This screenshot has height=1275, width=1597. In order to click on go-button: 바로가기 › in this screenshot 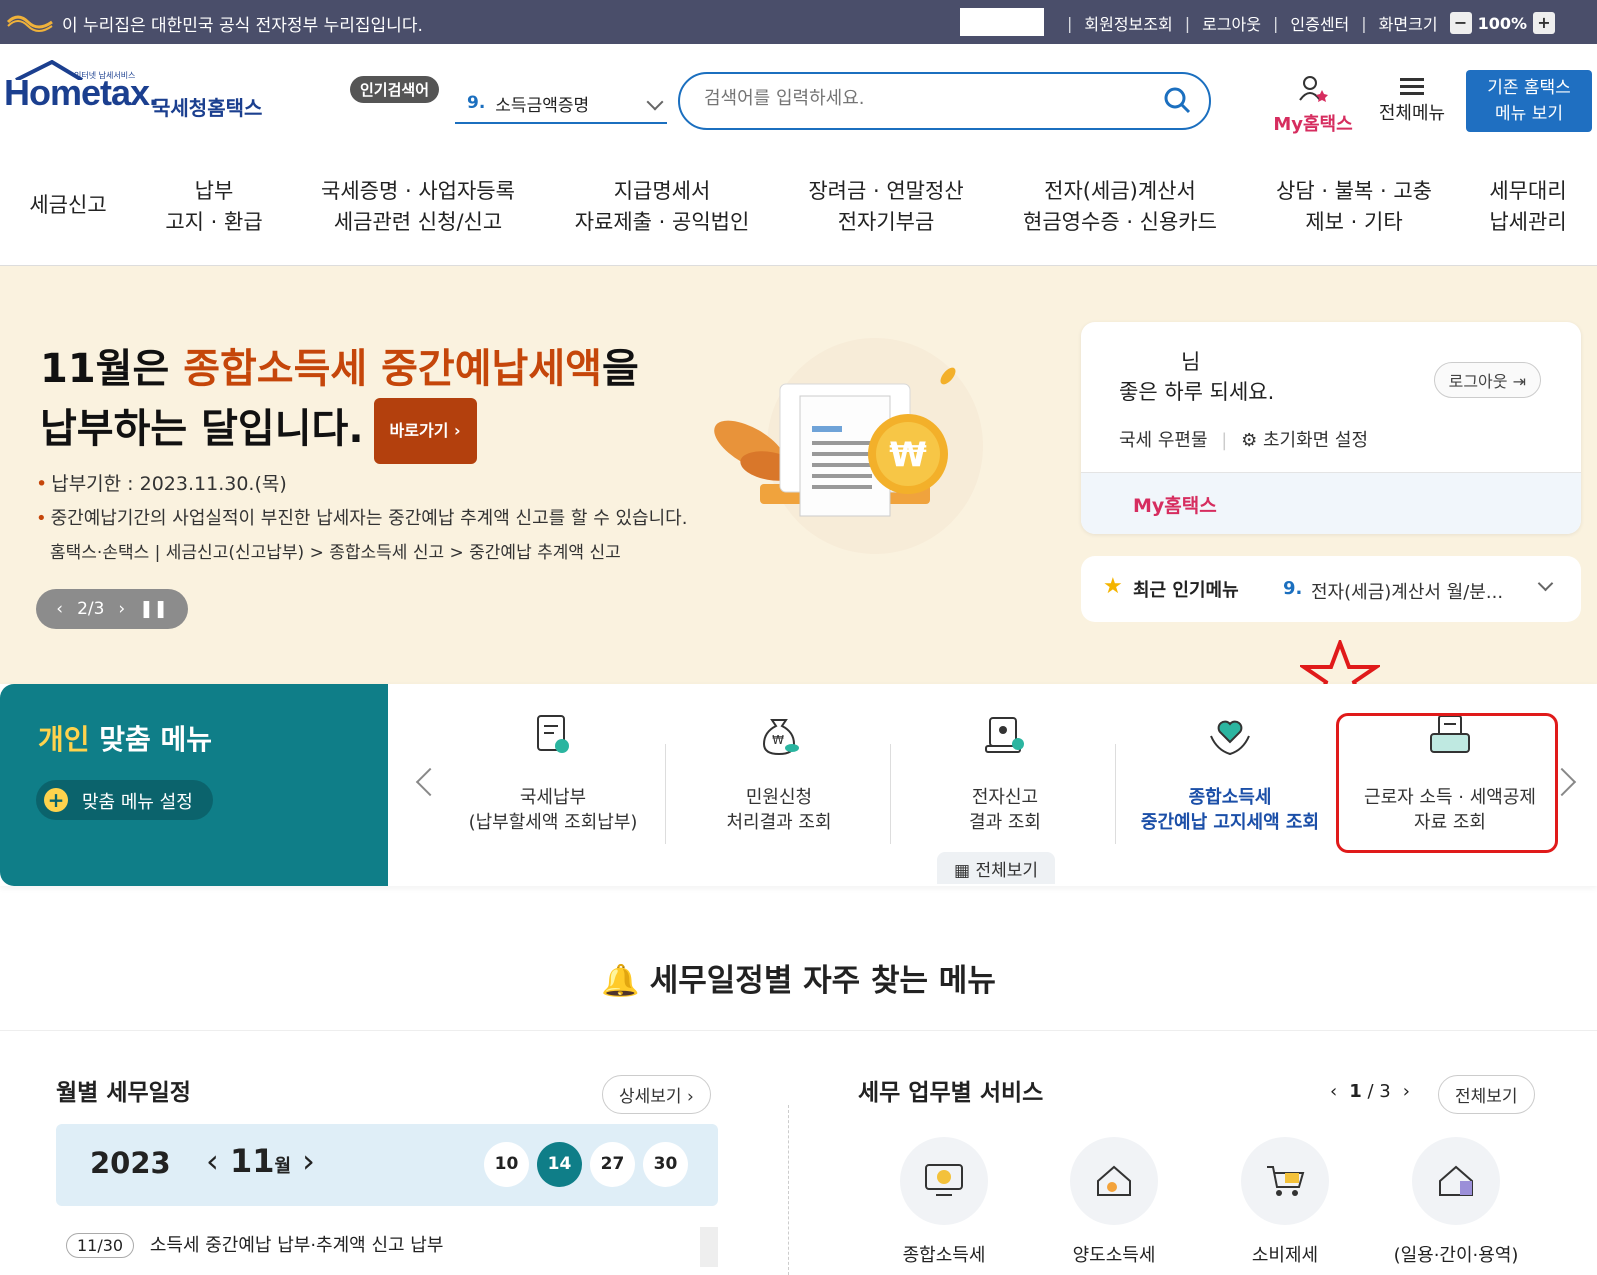, I will do `click(425, 431)`.